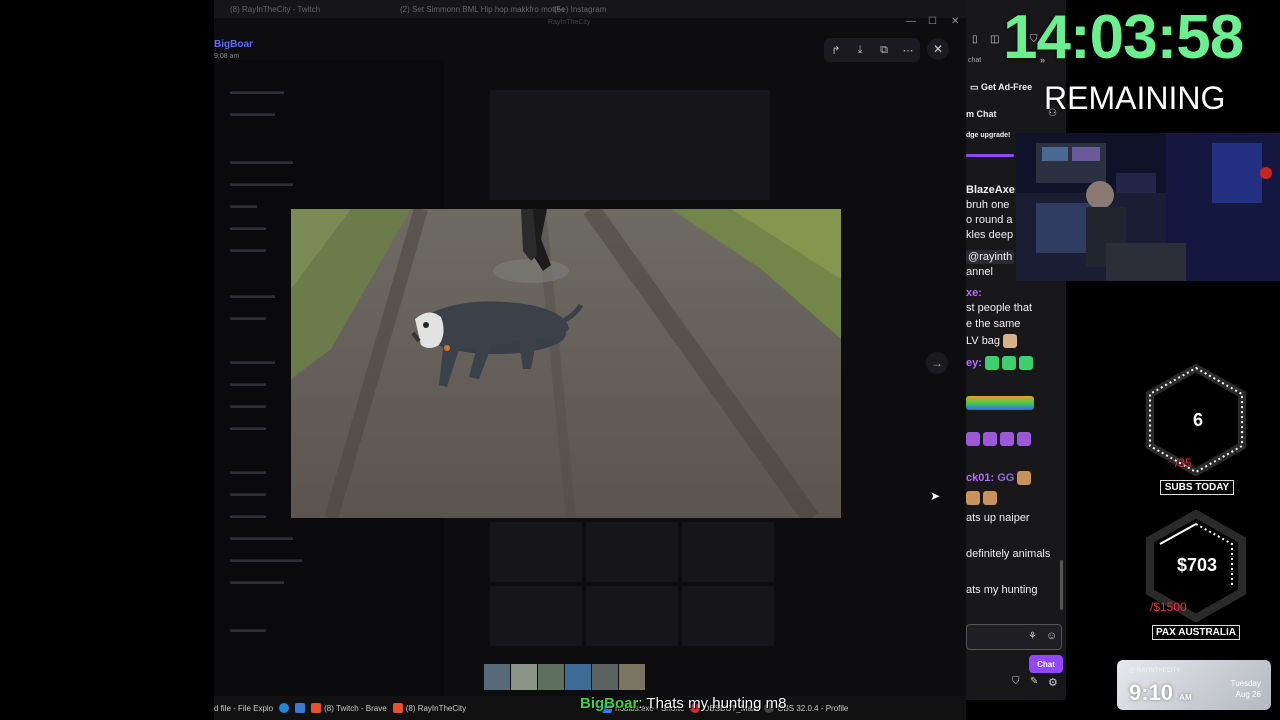 The height and width of the screenshot is (720, 1280). Describe the element at coordinates (1034, 681) in the screenshot. I see `pencil-icon: ✎` at that location.